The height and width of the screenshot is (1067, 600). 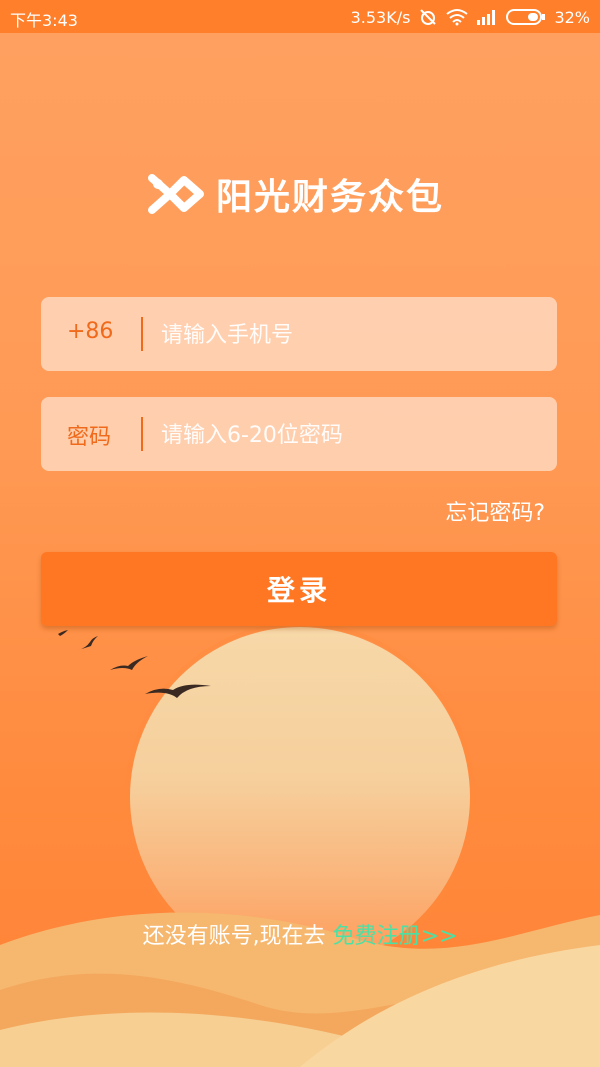 What do you see at coordinates (470, 17) in the screenshot?
I see `status-right: 3.53K/s 32%` at bounding box center [470, 17].